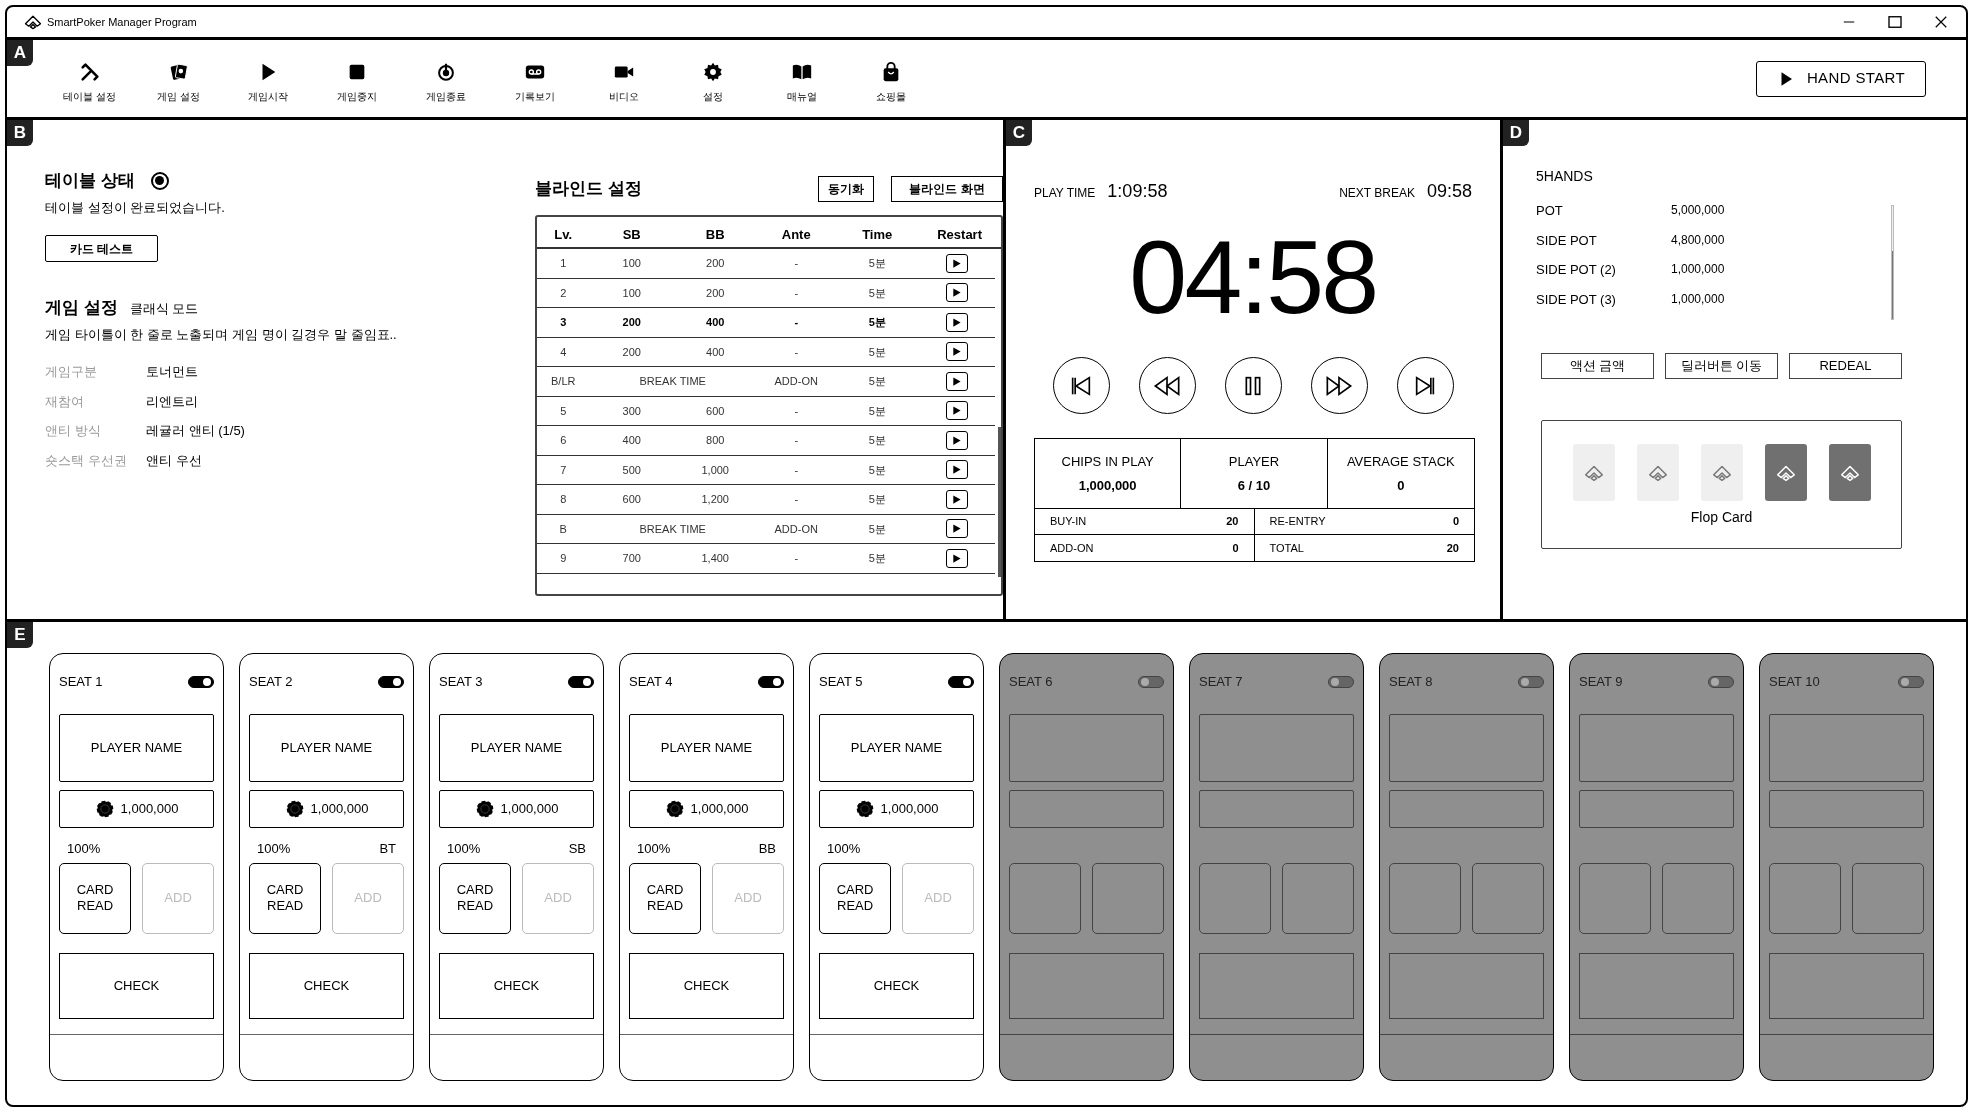  What do you see at coordinates (1845, 366) in the screenshot?
I see `action-button: REDEAL` at bounding box center [1845, 366].